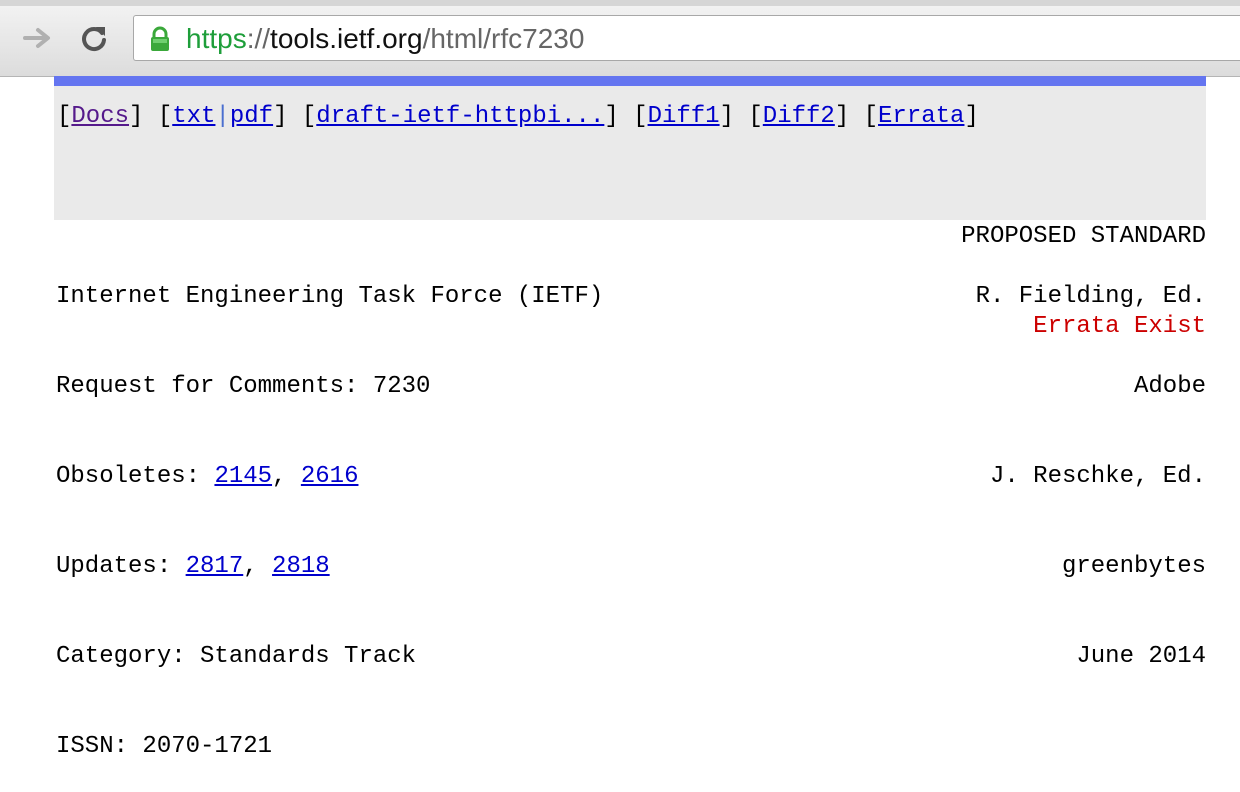 The width and height of the screenshot is (1240, 792). What do you see at coordinates (100, 116) in the screenshot?
I see `docs-link: Docs` at bounding box center [100, 116].